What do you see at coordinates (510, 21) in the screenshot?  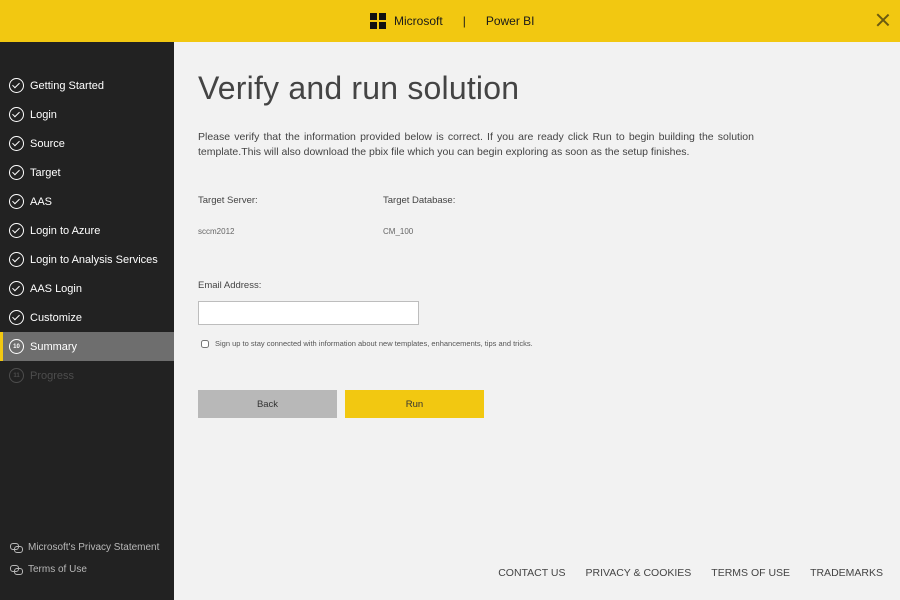 I see `product-name: Power BI` at bounding box center [510, 21].